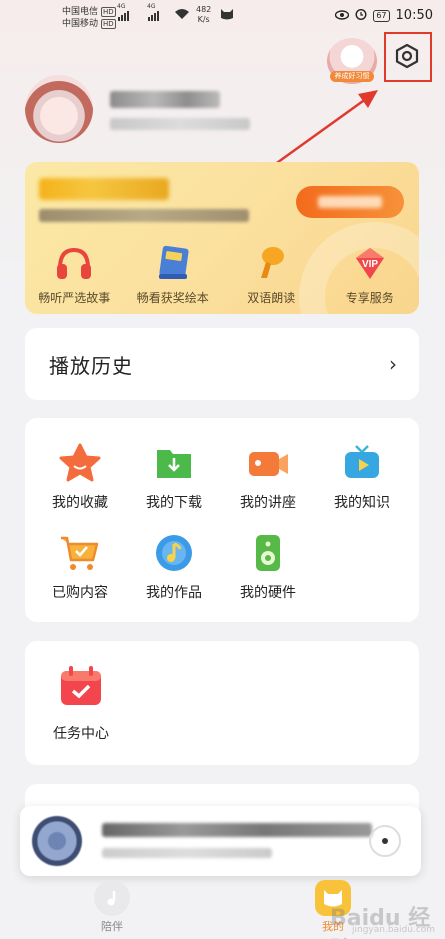  Describe the element at coordinates (57, 841) in the screenshot. I see `player-cover-art` at that location.